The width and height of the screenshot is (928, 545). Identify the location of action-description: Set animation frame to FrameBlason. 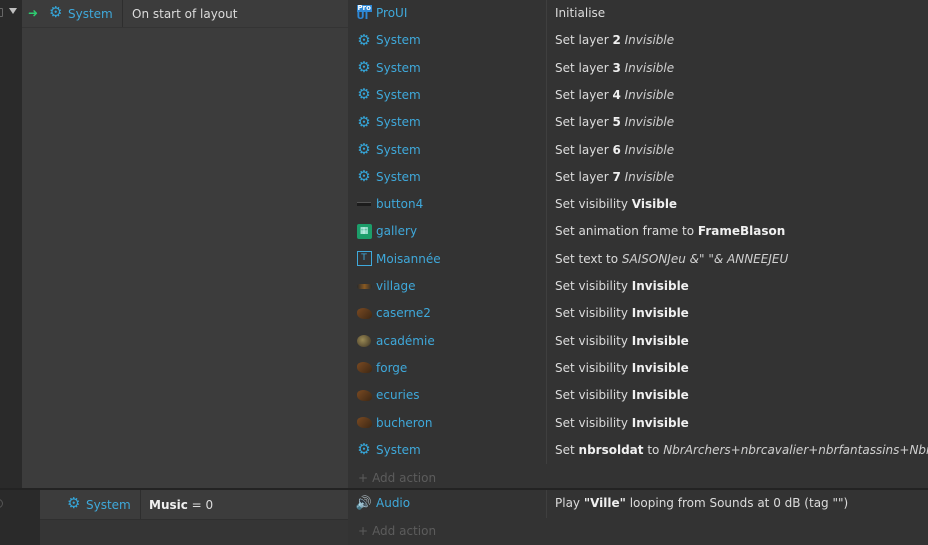
(670, 231).